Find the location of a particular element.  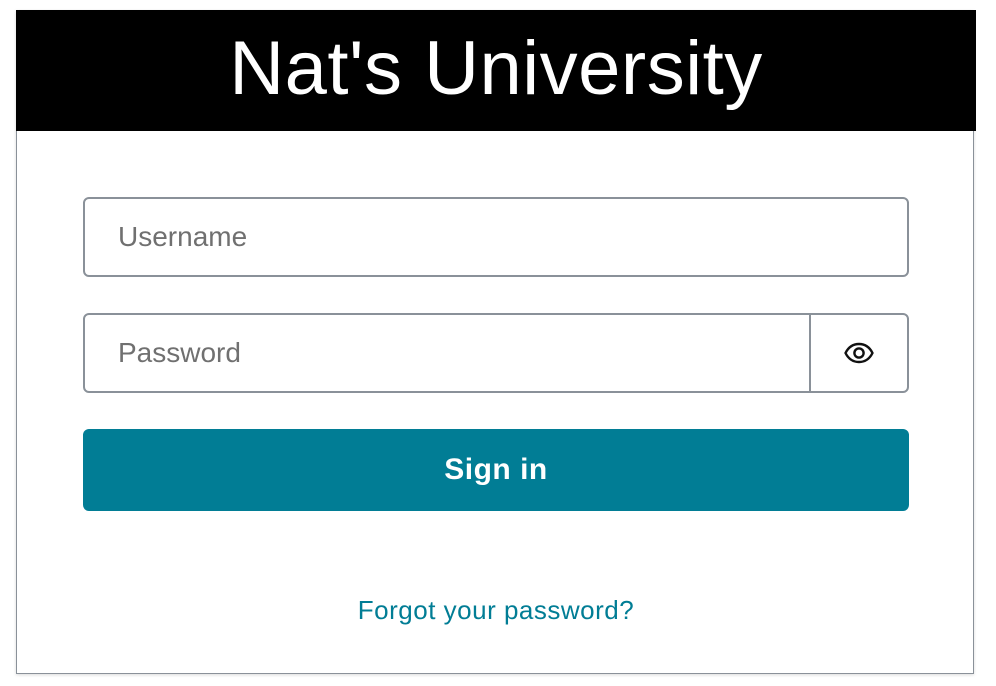

username-input is located at coordinates (496, 237).